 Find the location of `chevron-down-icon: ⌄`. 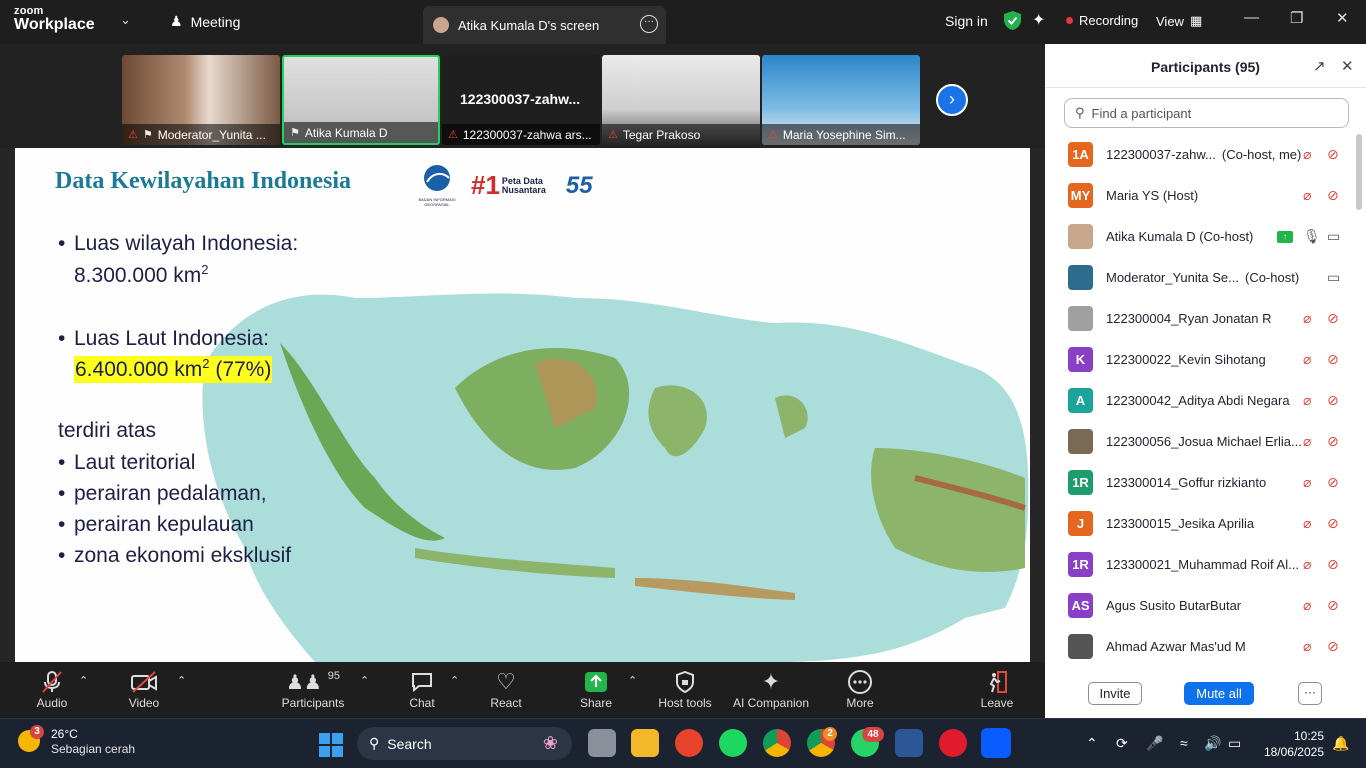

chevron-down-icon: ⌄ is located at coordinates (125, 20).